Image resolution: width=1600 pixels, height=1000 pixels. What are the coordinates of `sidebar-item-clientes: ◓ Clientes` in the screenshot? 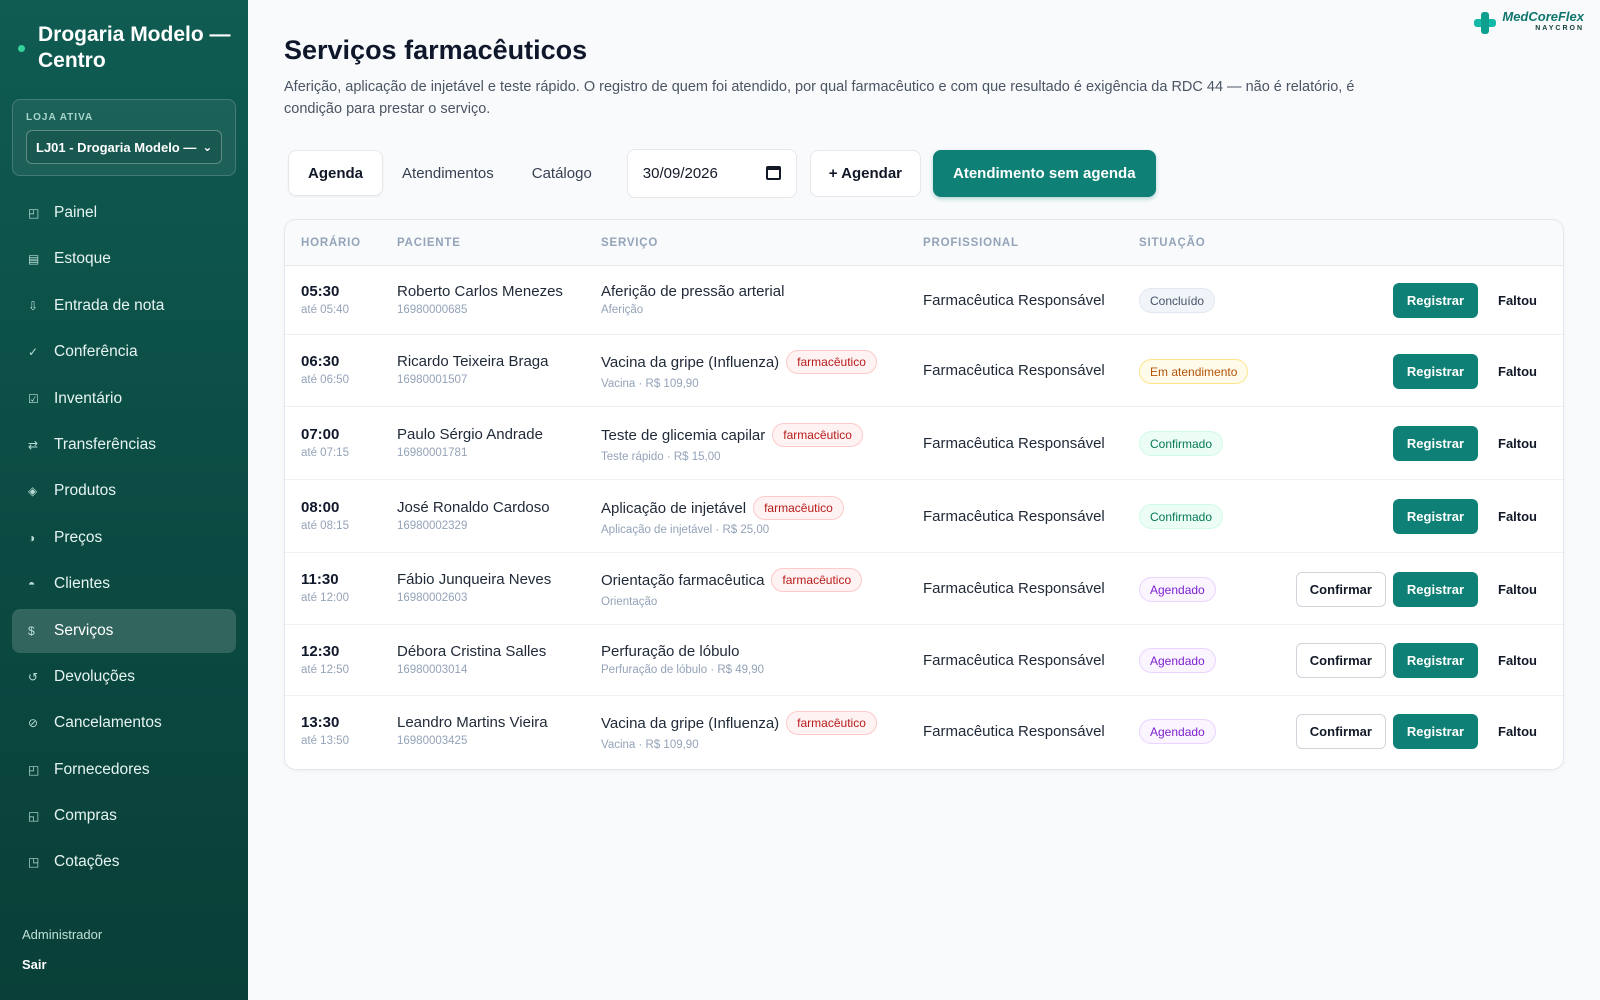 It's located at (124, 584).